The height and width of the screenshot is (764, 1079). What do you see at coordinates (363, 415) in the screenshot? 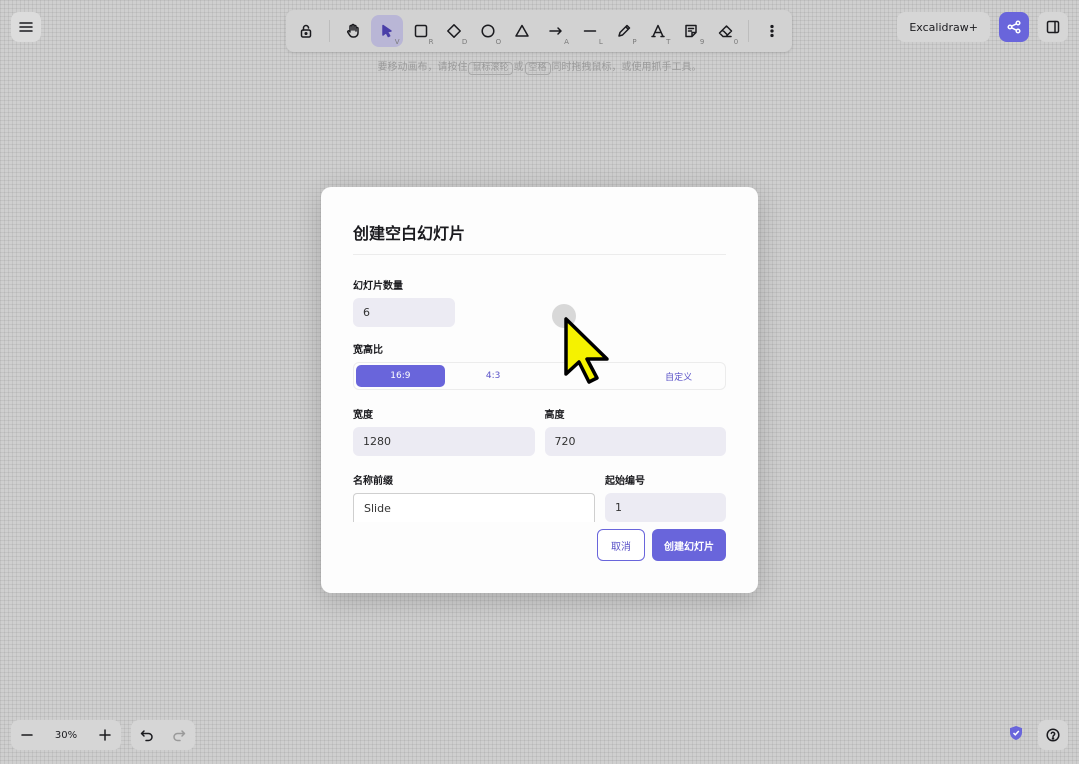
I see `width-label: 宽度` at bounding box center [363, 415].